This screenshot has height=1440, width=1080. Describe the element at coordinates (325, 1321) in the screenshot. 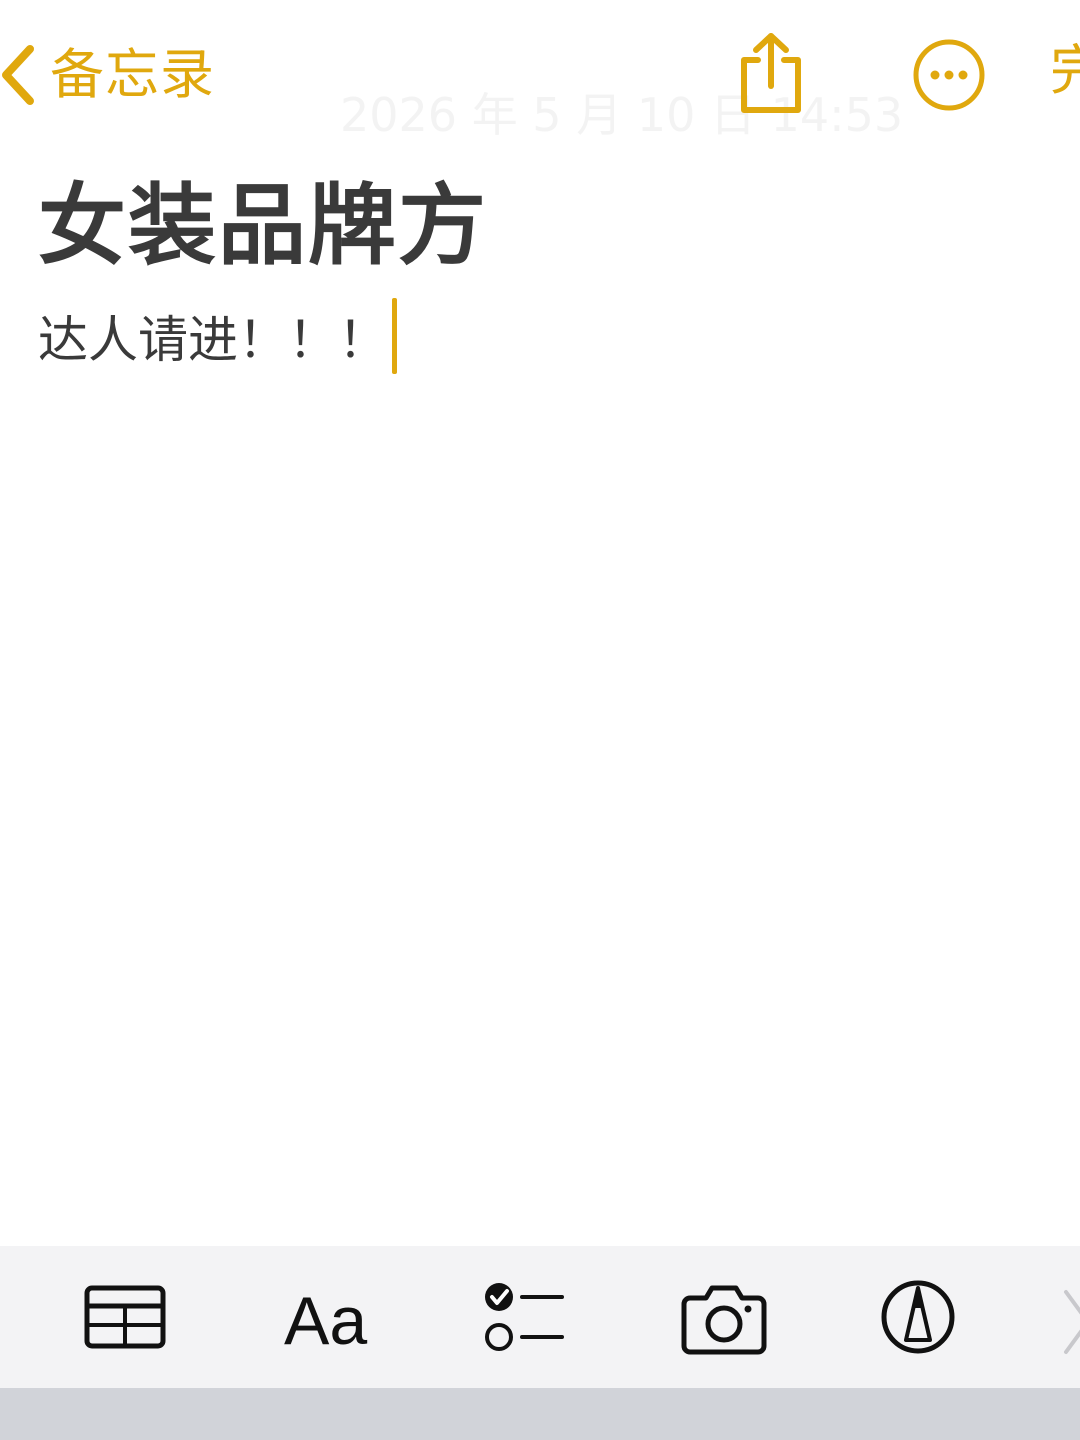

I see `format-text-label: Aa` at that location.